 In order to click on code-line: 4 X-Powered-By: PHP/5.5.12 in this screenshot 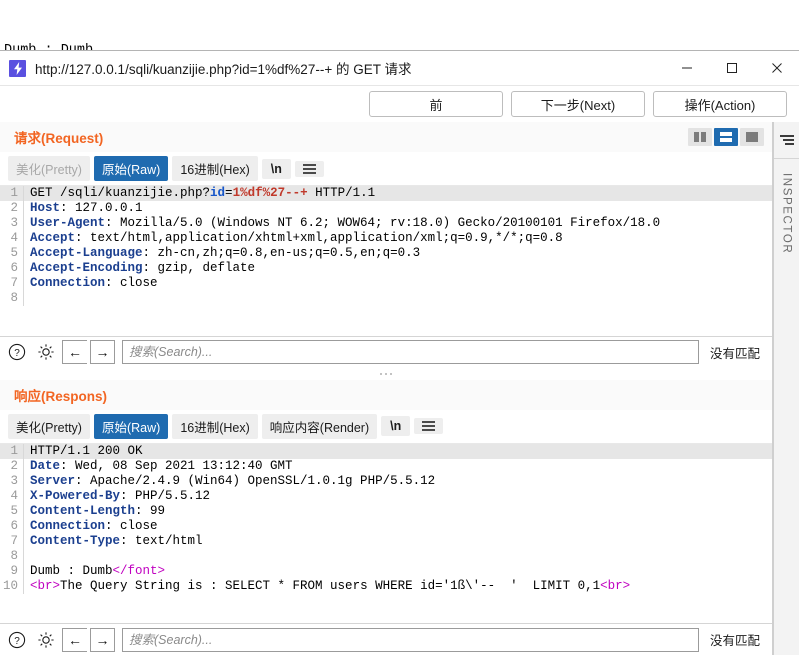, I will do `click(386, 496)`.